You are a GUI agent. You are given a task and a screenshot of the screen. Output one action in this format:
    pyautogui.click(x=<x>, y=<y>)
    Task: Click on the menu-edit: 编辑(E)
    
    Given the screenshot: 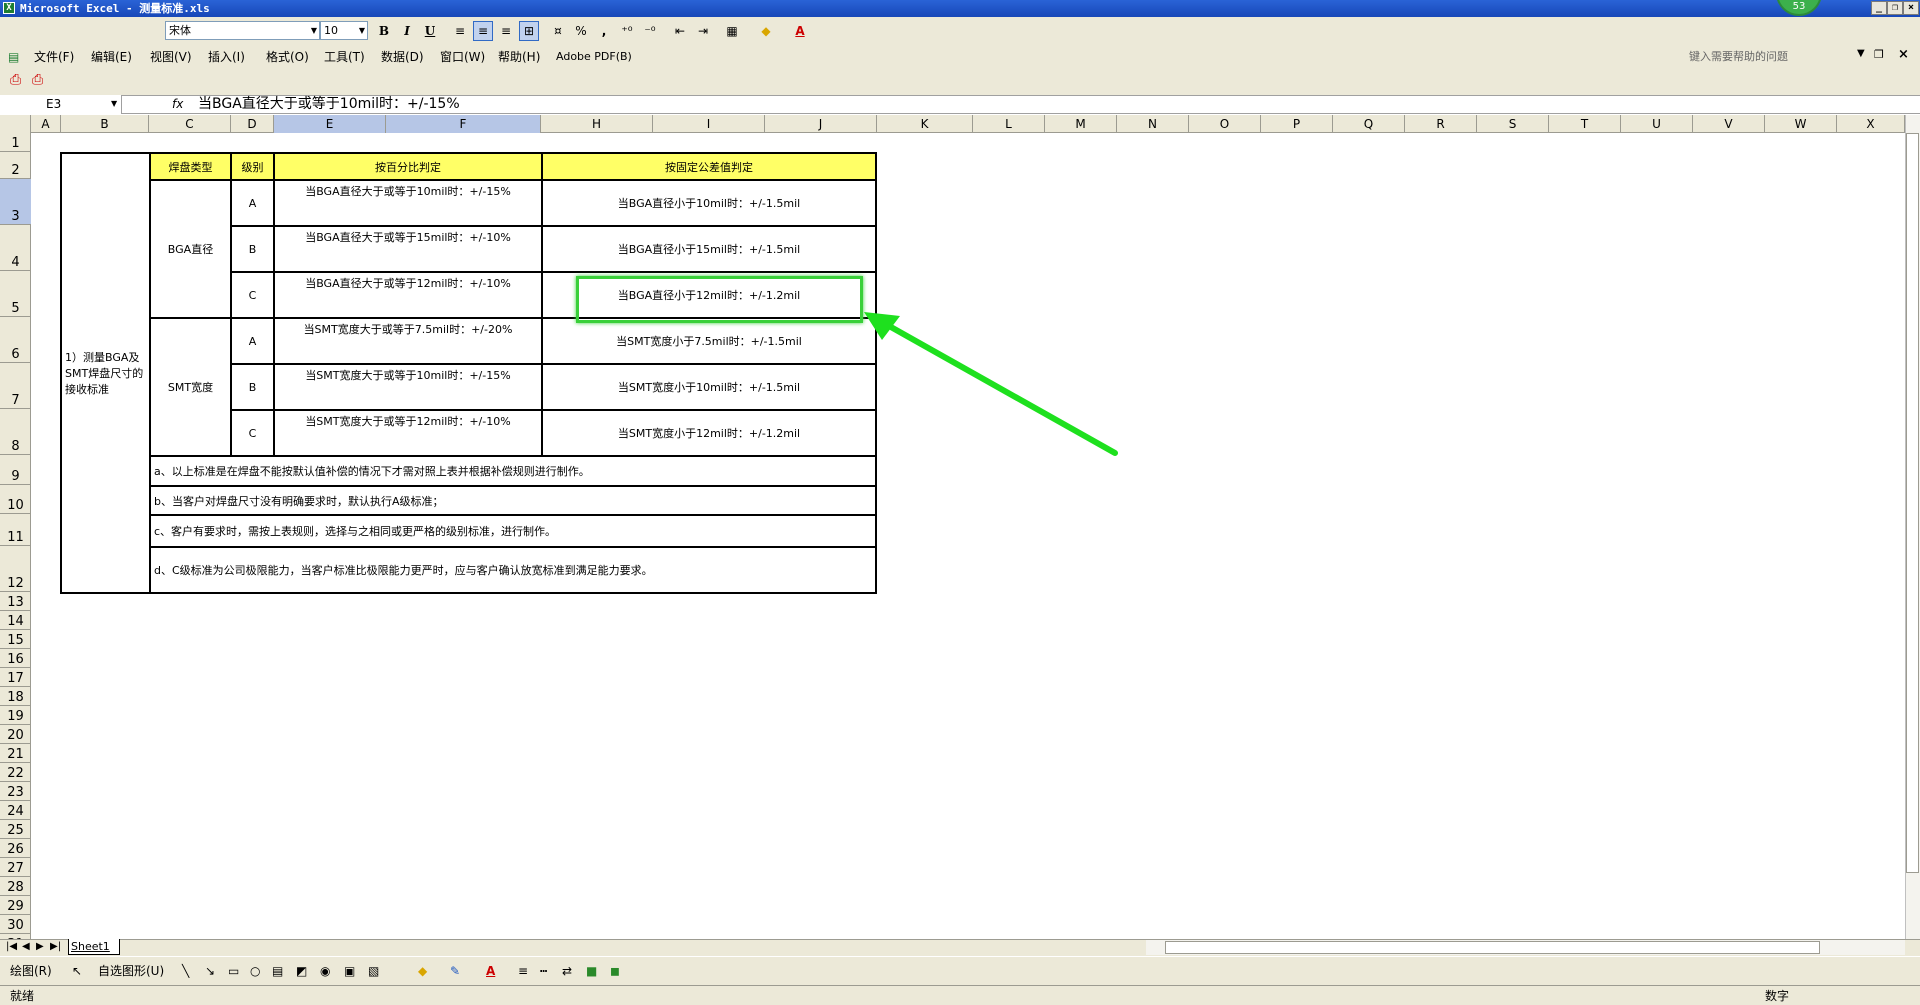 What is the action you would take?
    pyautogui.click(x=111, y=57)
    